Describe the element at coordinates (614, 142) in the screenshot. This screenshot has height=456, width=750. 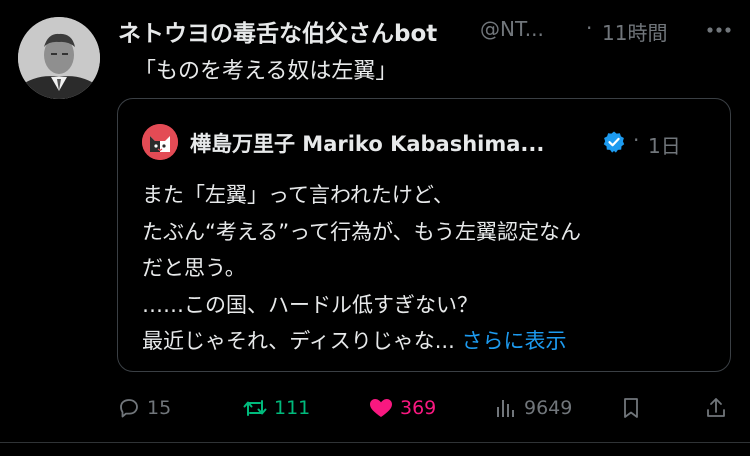
I see `verified-icon` at that location.